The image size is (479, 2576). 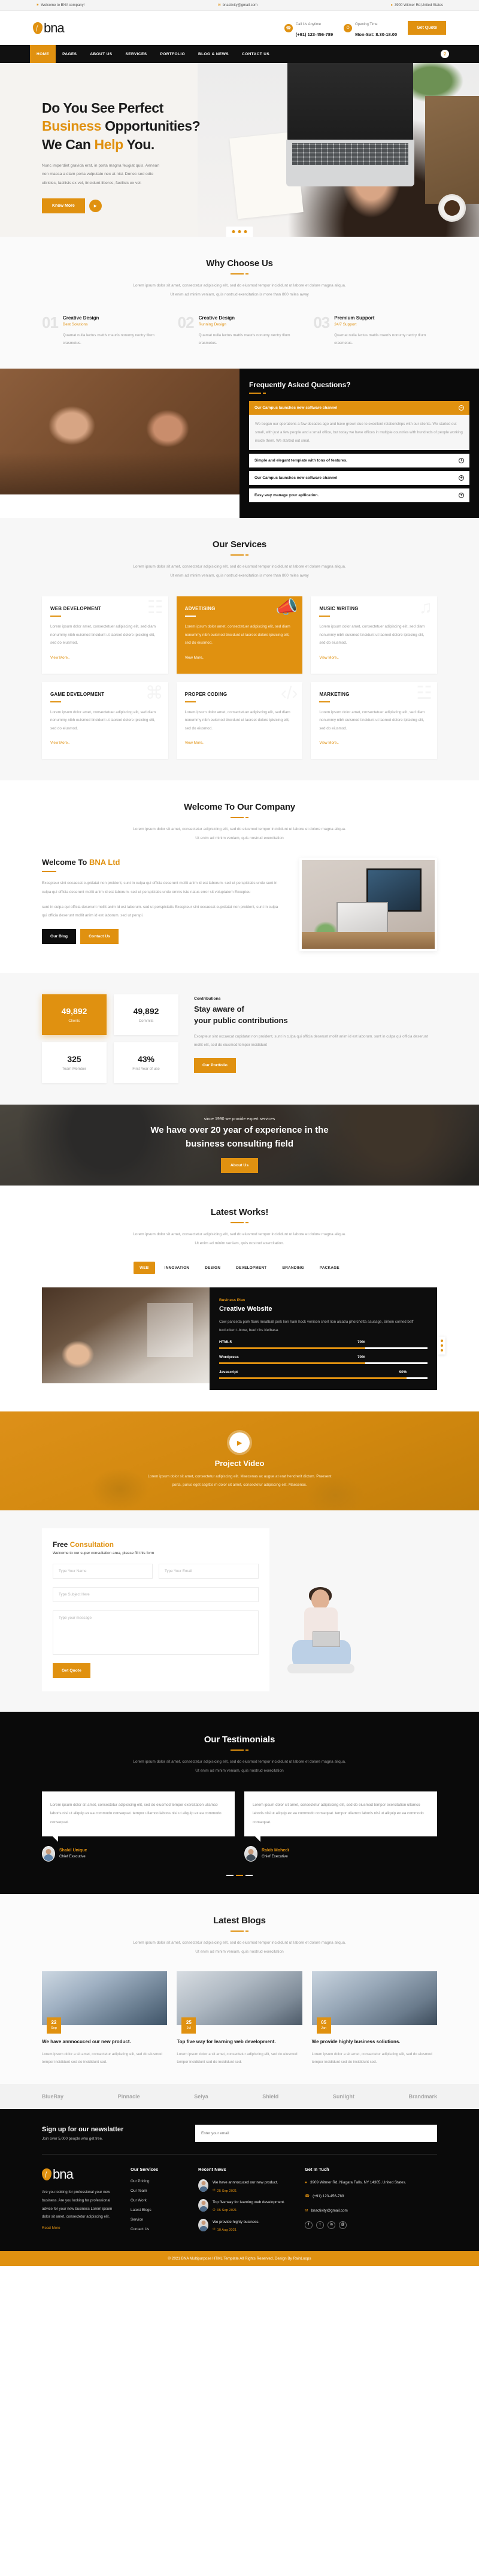 I want to click on social-icon-0: f, so click(x=309, y=2225).